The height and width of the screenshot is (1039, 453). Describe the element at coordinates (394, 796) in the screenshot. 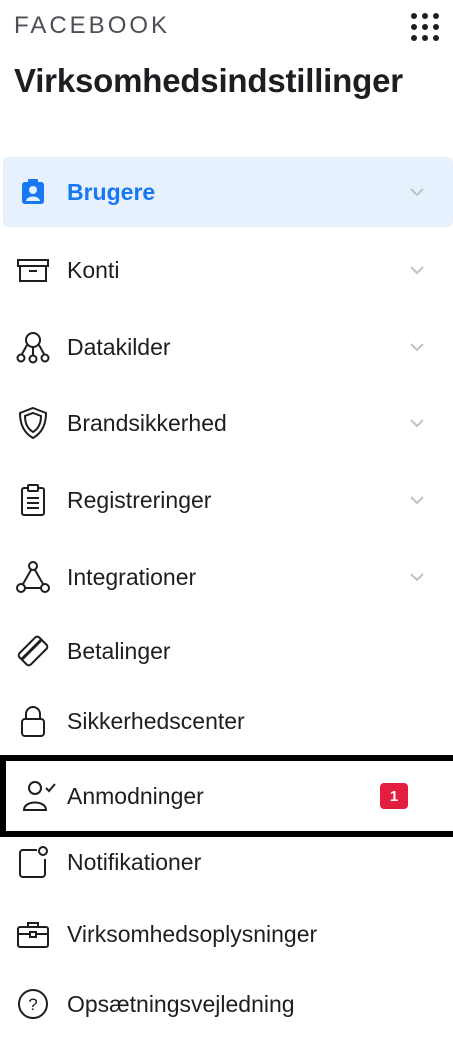

I see `notification-count-badge: 1` at that location.